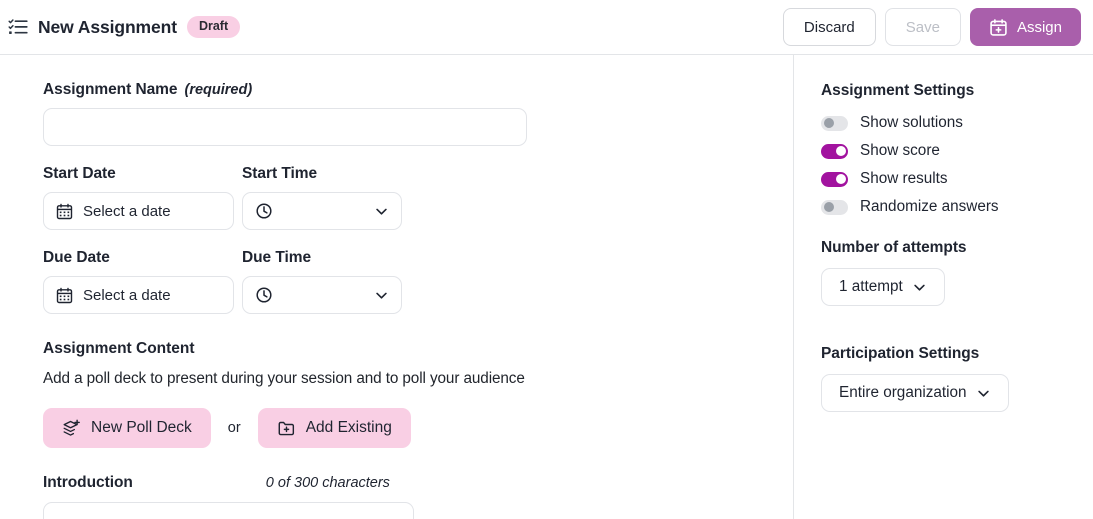 Image resolution: width=1093 pixels, height=519 pixels. I want to click on new-poll-deck-button: New Poll Deck, so click(127, 428).